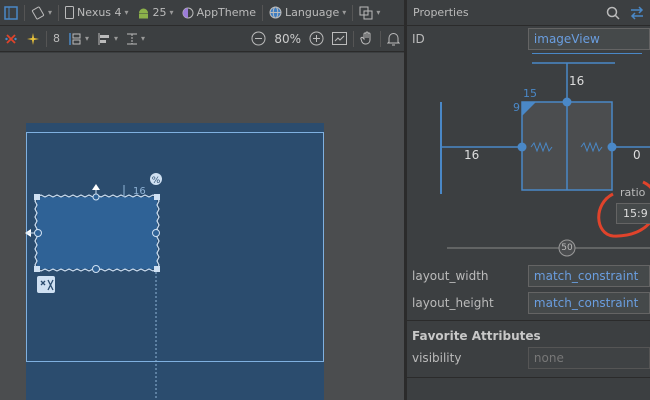  I want to click on left-anchor, so click(522, 147).